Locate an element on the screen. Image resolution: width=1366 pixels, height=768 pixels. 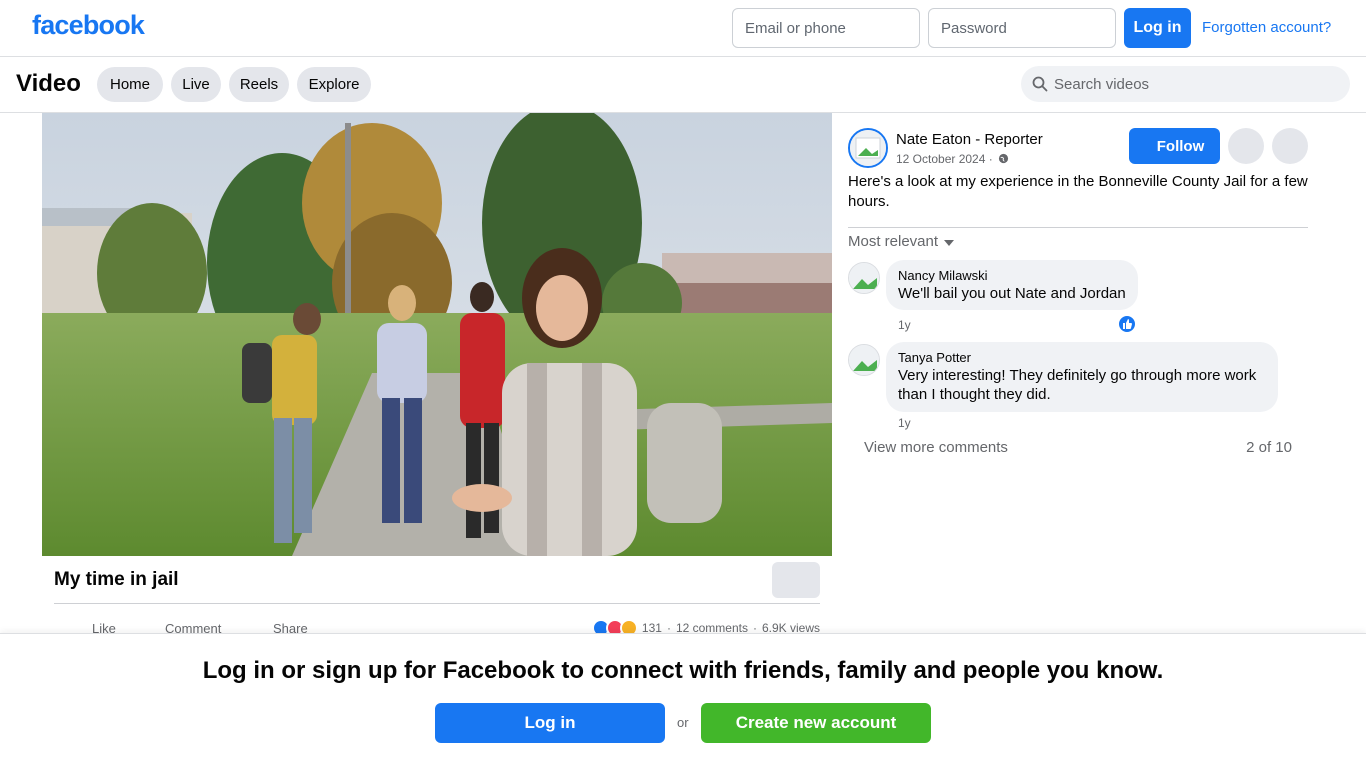
post-date: 12 October 2024 · is located at coordinates (952, 159).